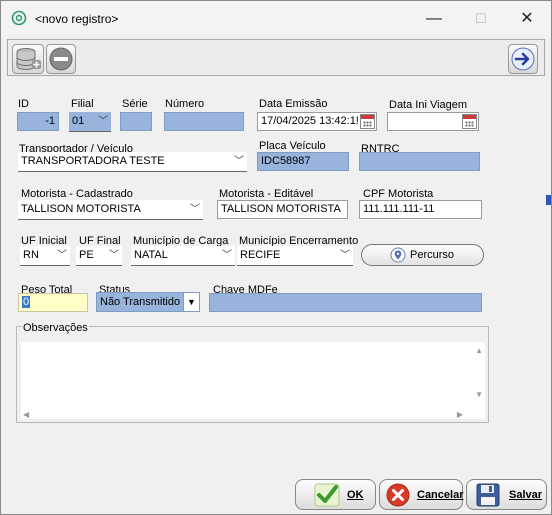  What do you see at coordinates (398, 255) in the screenshot?
I see `location-pin-icon` at bounding box center [398, 255].